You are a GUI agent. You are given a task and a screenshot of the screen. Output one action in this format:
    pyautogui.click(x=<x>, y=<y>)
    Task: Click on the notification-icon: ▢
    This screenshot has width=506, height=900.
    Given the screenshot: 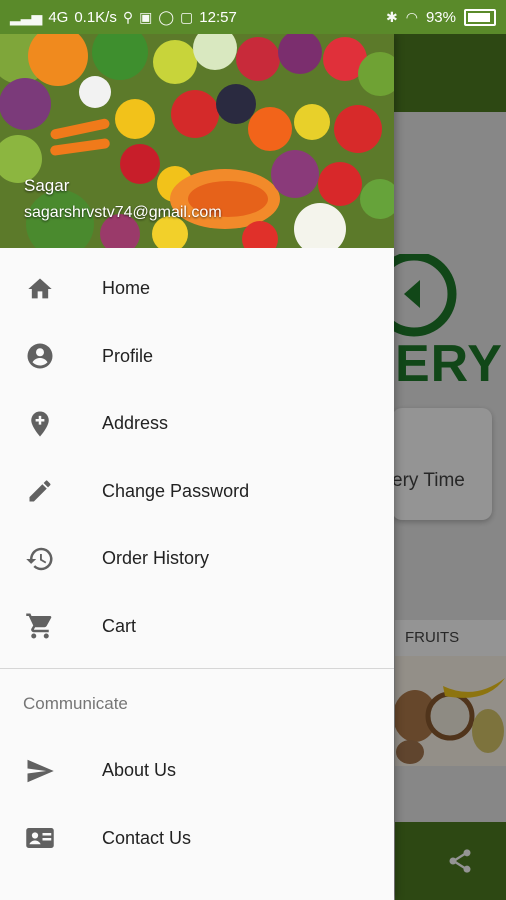 What is the action you would take?
    pyautogui.click(x=187, y=16)
    